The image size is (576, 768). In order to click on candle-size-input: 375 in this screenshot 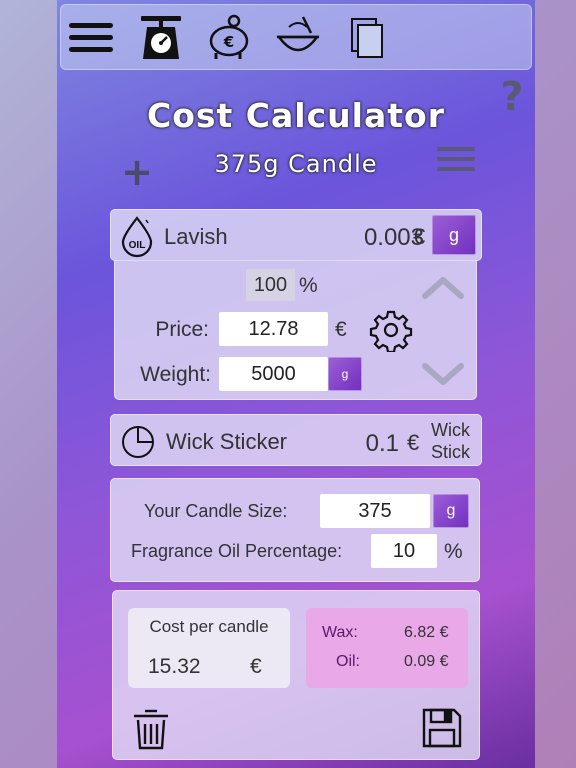, I will do `click(375, 511)`.